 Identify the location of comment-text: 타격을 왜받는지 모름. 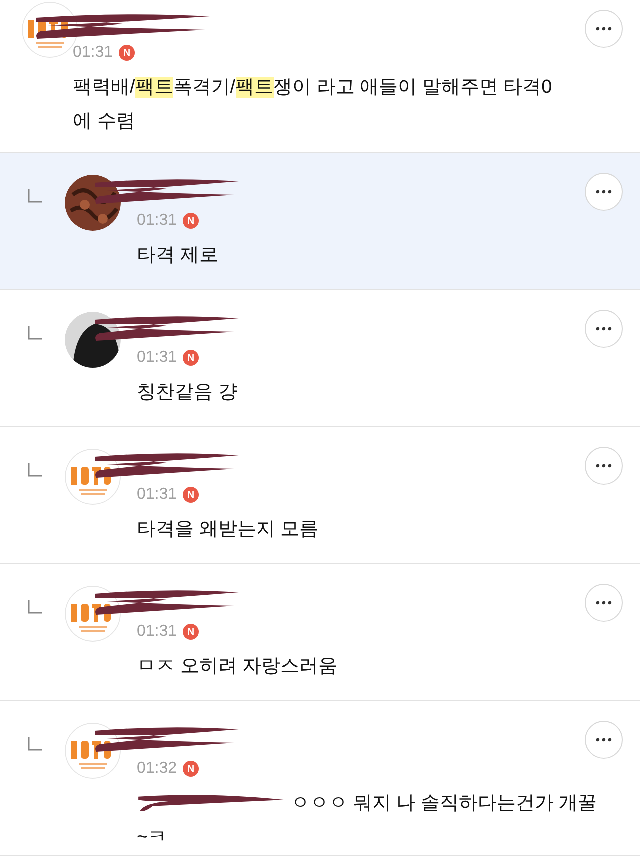
(228, 530).